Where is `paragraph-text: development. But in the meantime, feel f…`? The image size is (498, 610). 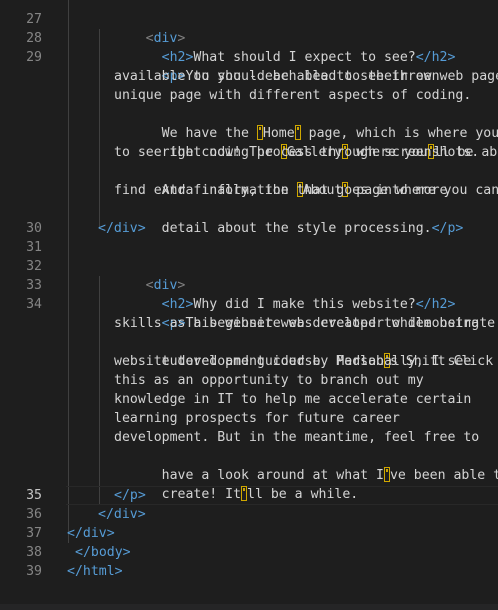
paragraph-text: development. But in the meantime, feel f… is located at coordinates (297, 437).